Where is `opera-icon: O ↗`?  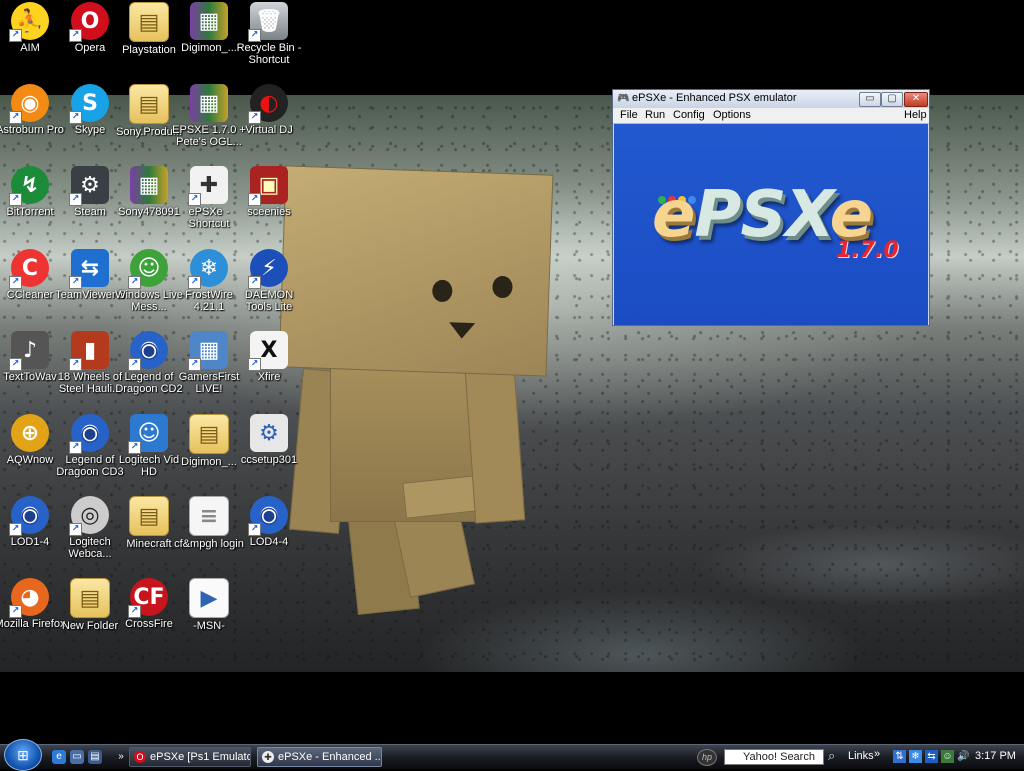 opera-icon: O ↗ is located at coordinates (89, 22).